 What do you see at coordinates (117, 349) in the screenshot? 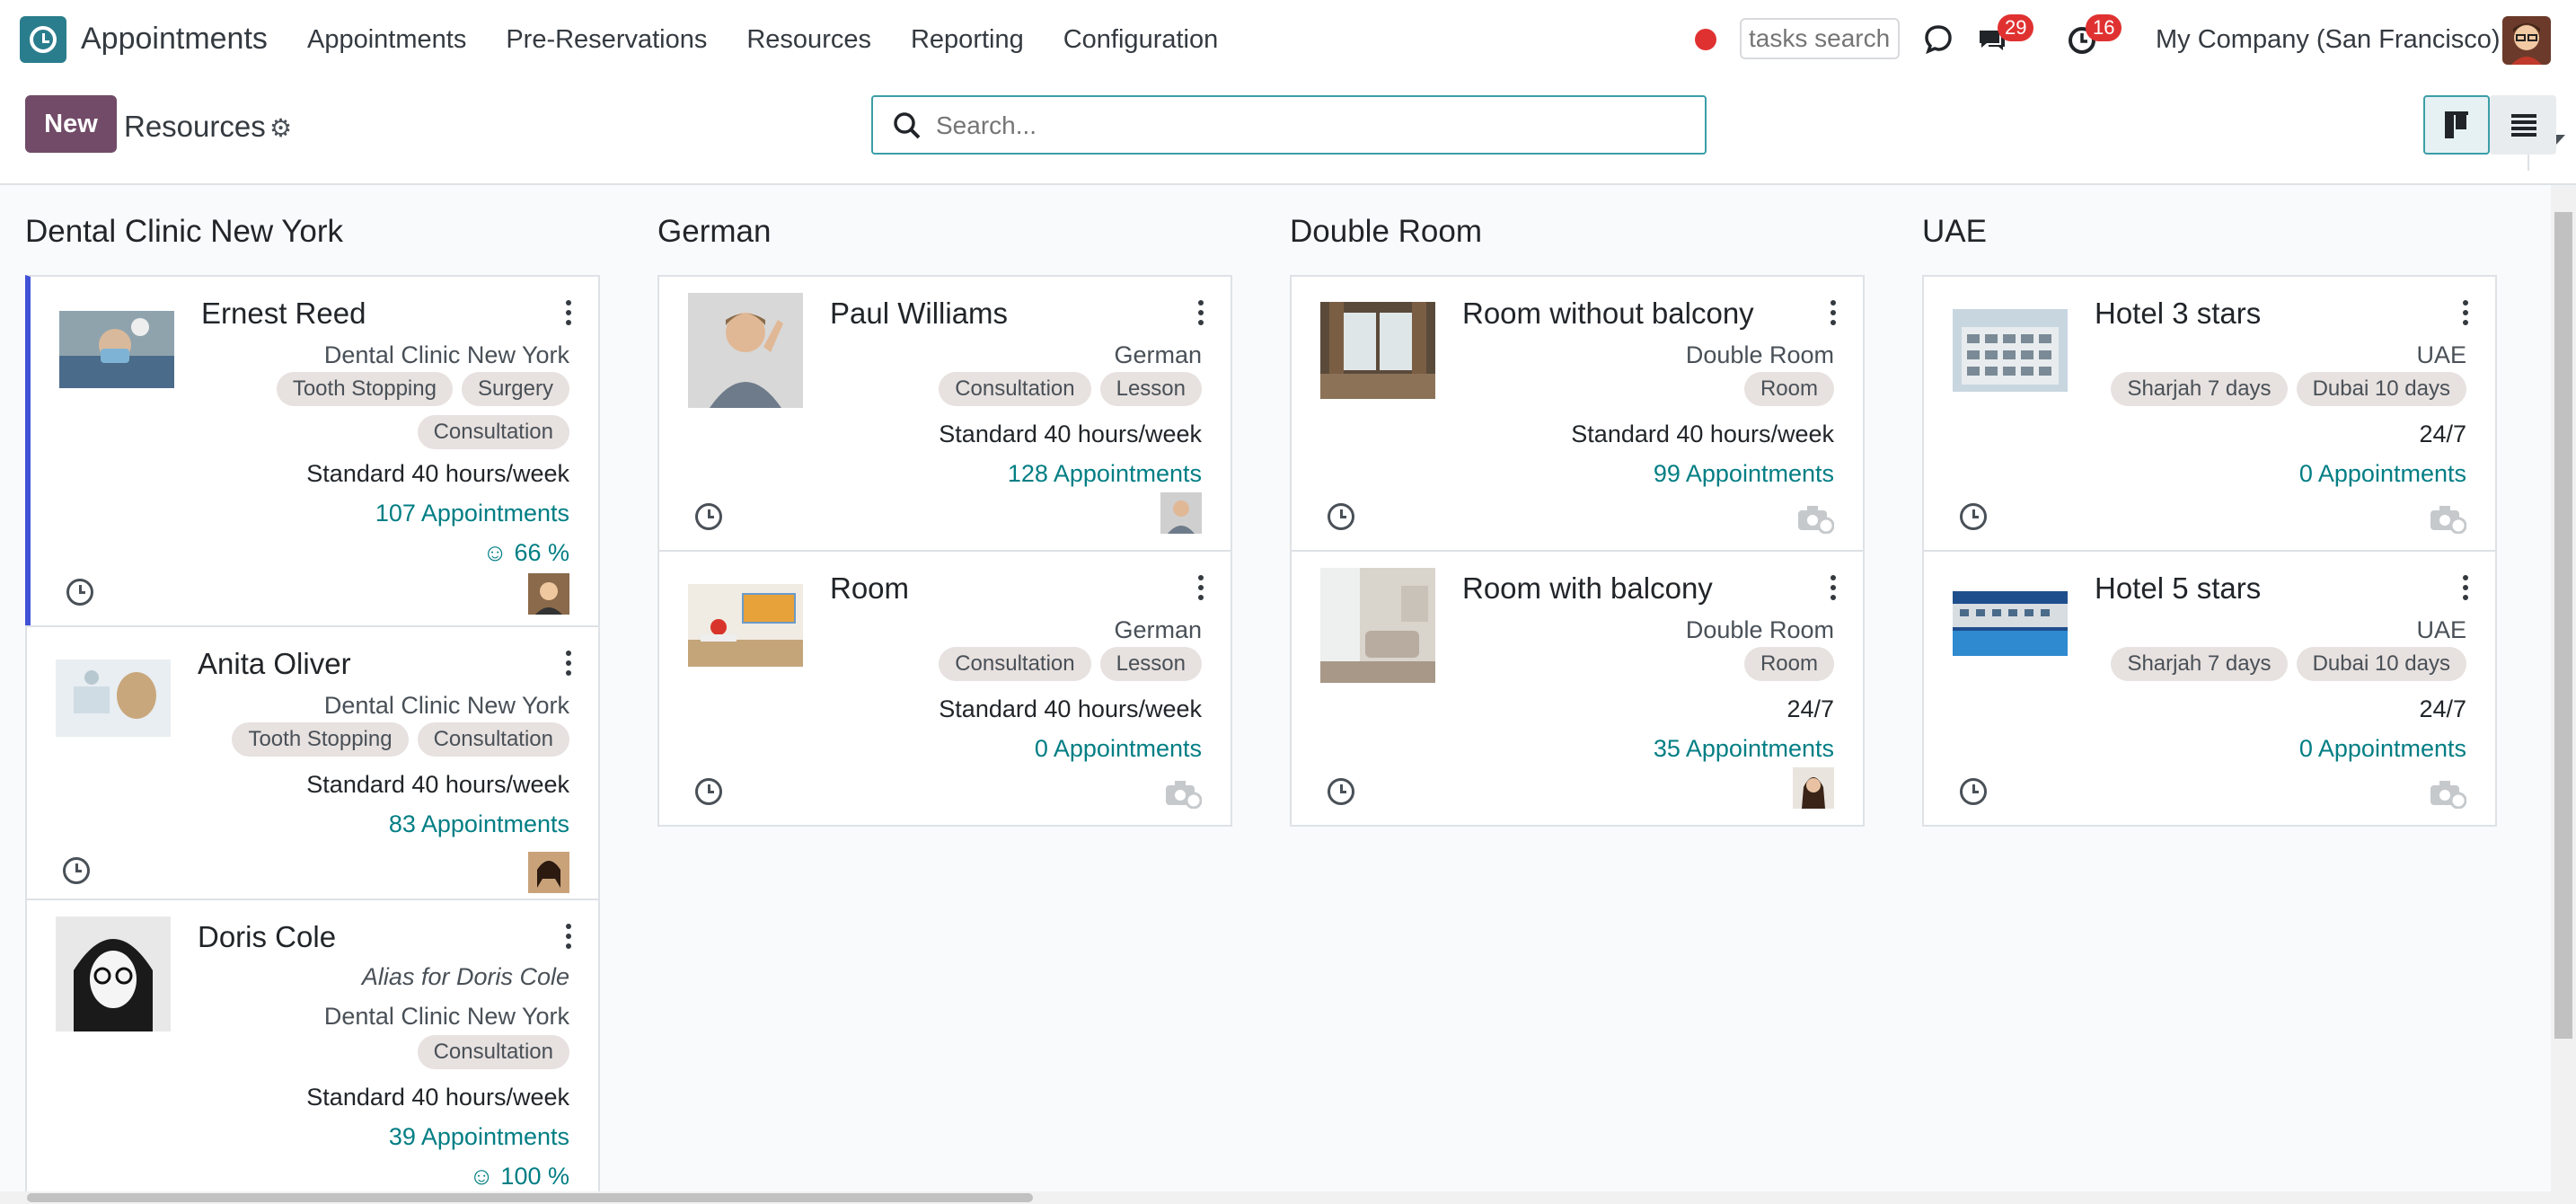
I see `ernest-reed-photo` at bounding box center [117, 349].